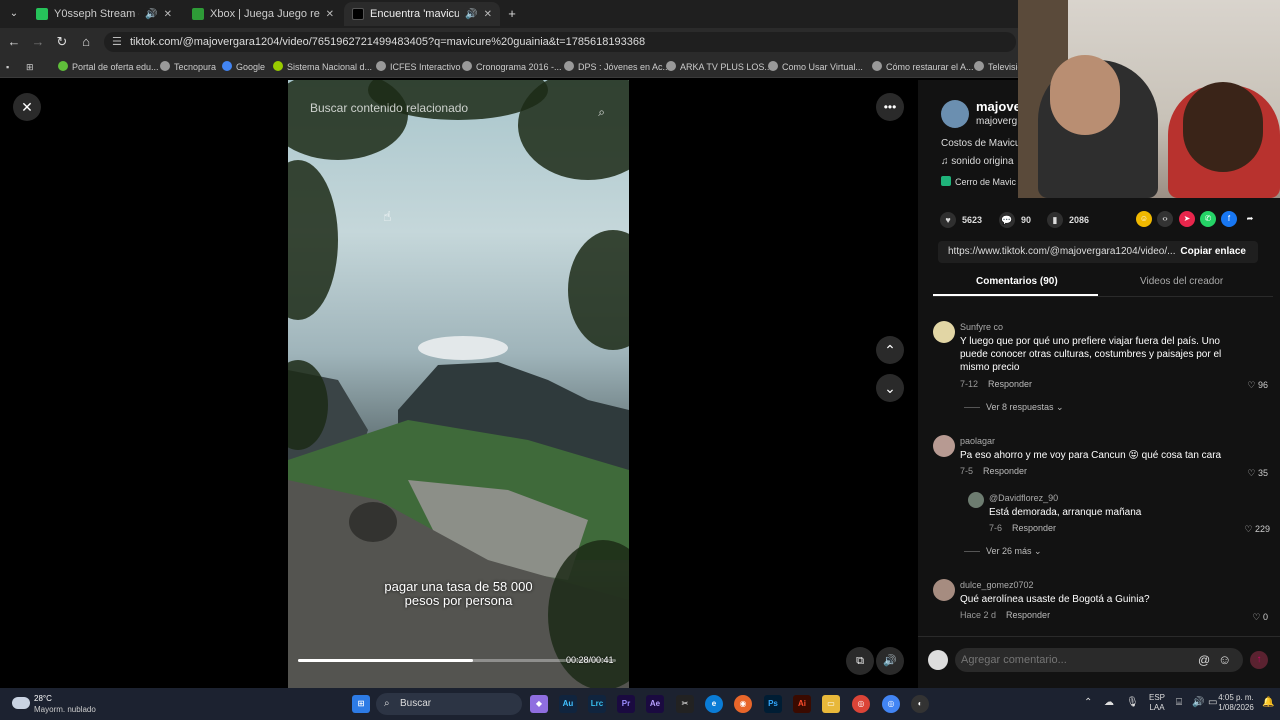 This screenshot has height=720, width=1280. I want to click on bookmark-item: ICFES Interactivo, so click(418, 67).